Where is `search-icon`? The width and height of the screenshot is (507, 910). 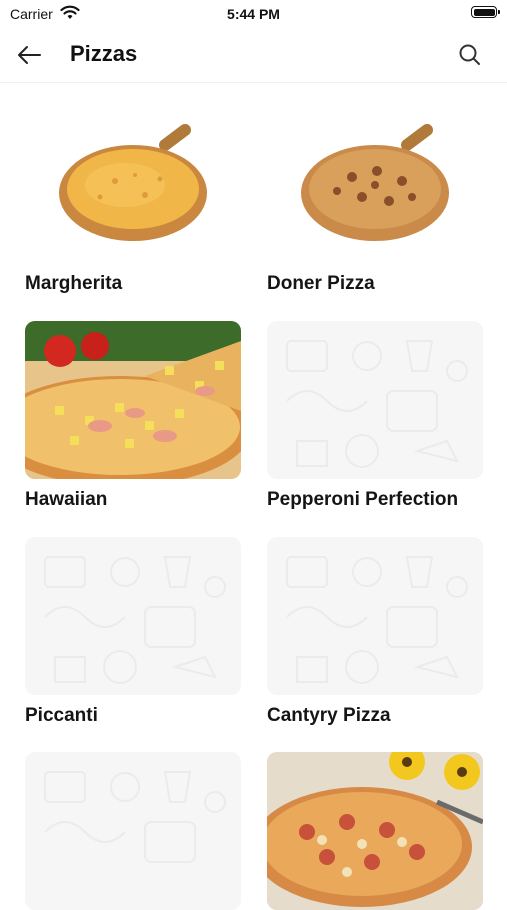 search-icon is located at coordinates (469, 54).